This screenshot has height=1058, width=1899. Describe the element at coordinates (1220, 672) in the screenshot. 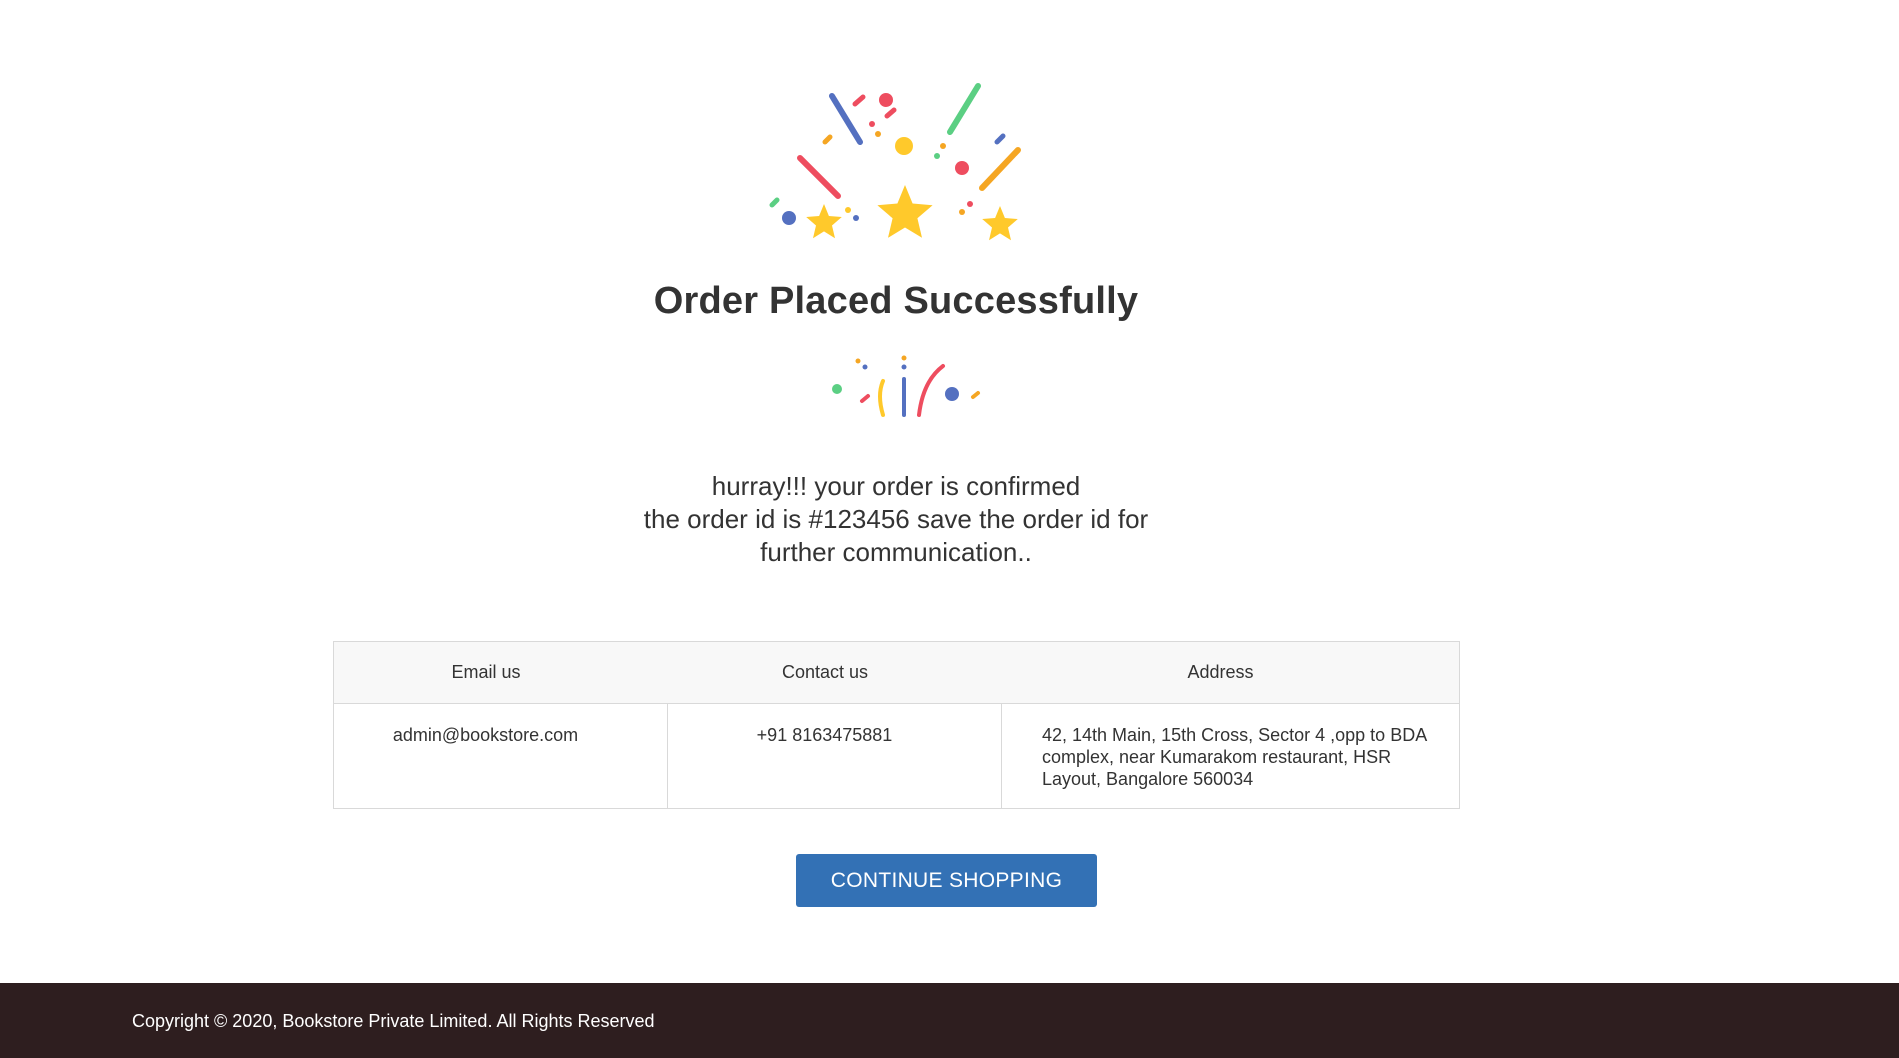

I see `address-header: Address` at that location.